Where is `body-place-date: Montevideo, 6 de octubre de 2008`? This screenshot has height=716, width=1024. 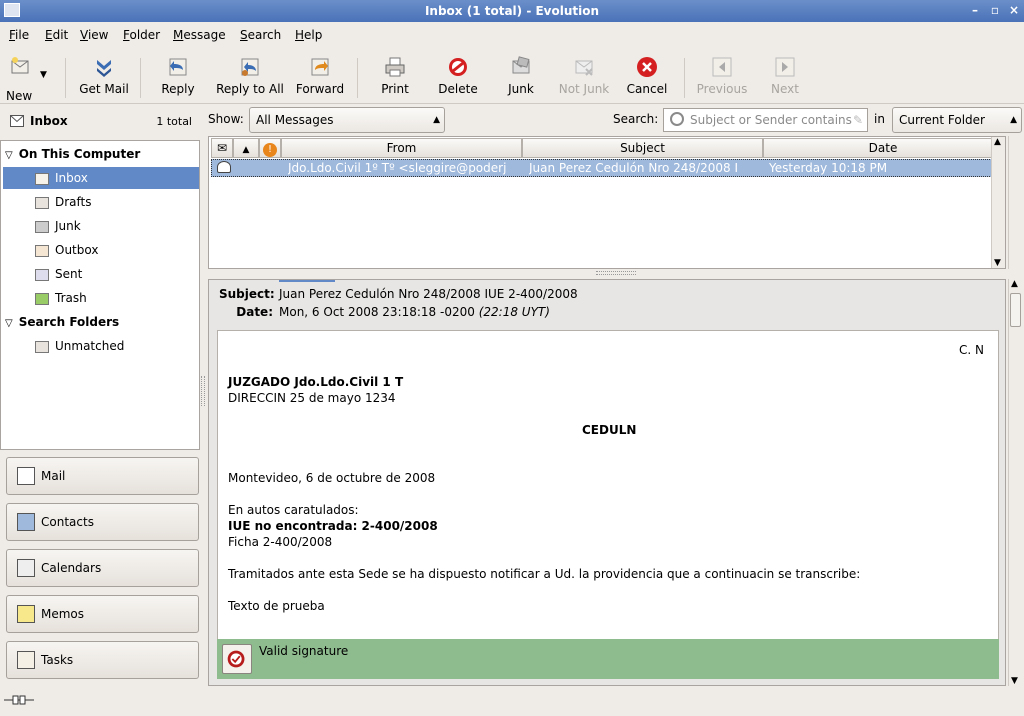 body-place-date: Montevideo, 6 de octubre de 2008 is located at coordinates (332, 478).